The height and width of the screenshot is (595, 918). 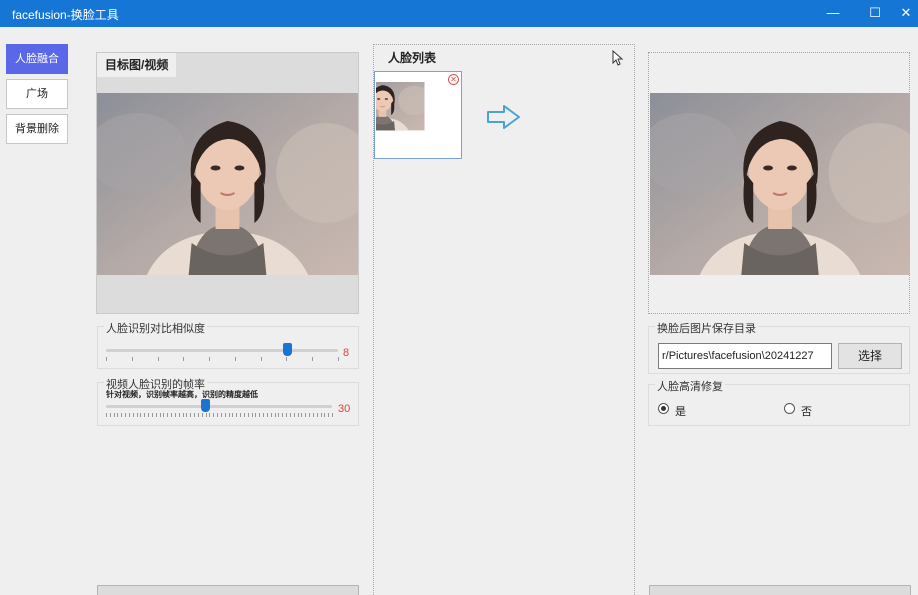 I want to click on similarity-title: 人脸识别对比相似度, so click(x=155, y=328).